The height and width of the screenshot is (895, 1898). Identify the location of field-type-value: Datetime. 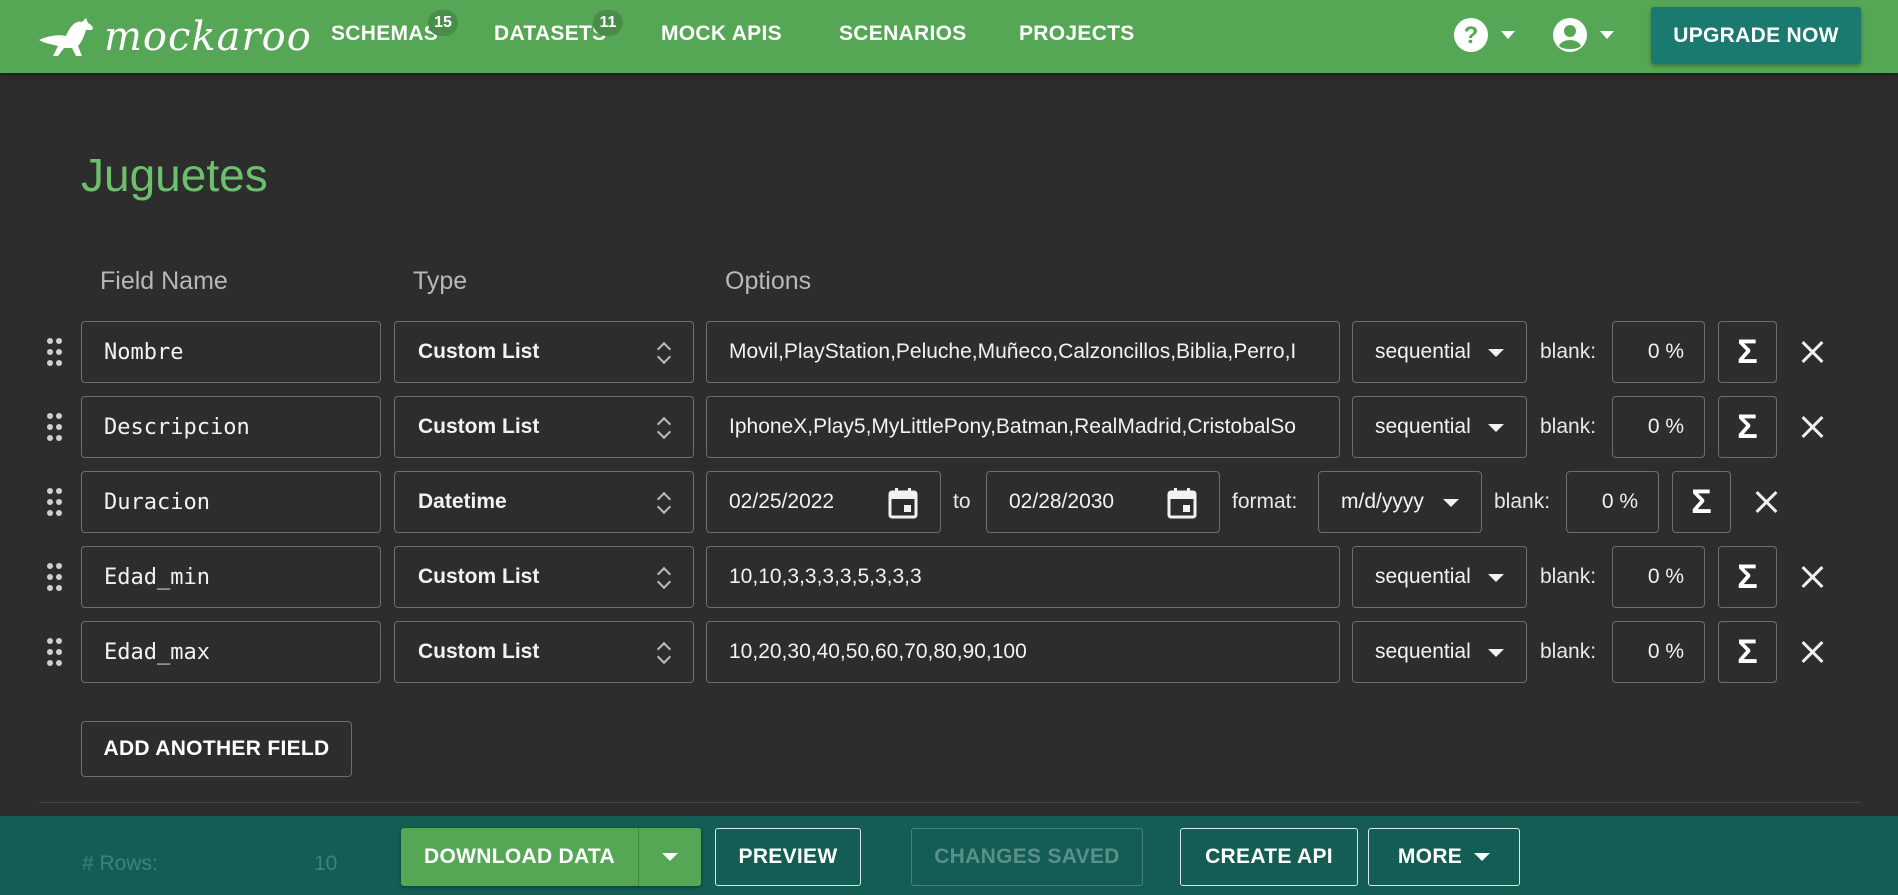
(462, 501).